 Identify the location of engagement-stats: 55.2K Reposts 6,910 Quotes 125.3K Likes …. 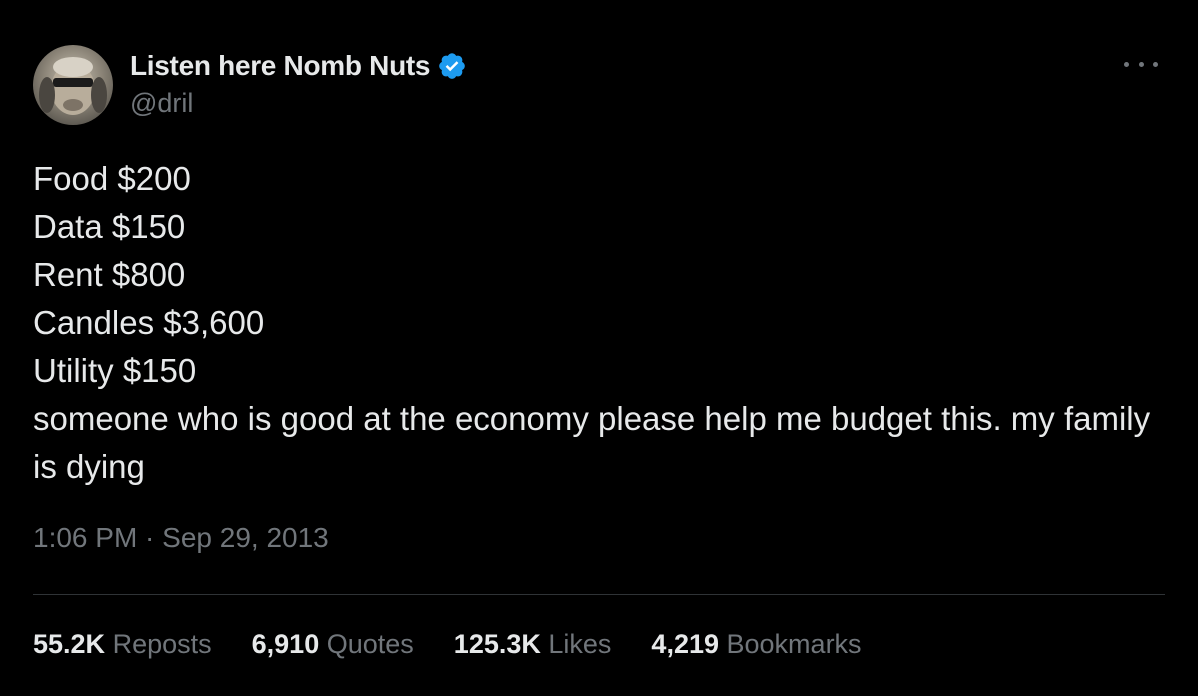
(467, 644).